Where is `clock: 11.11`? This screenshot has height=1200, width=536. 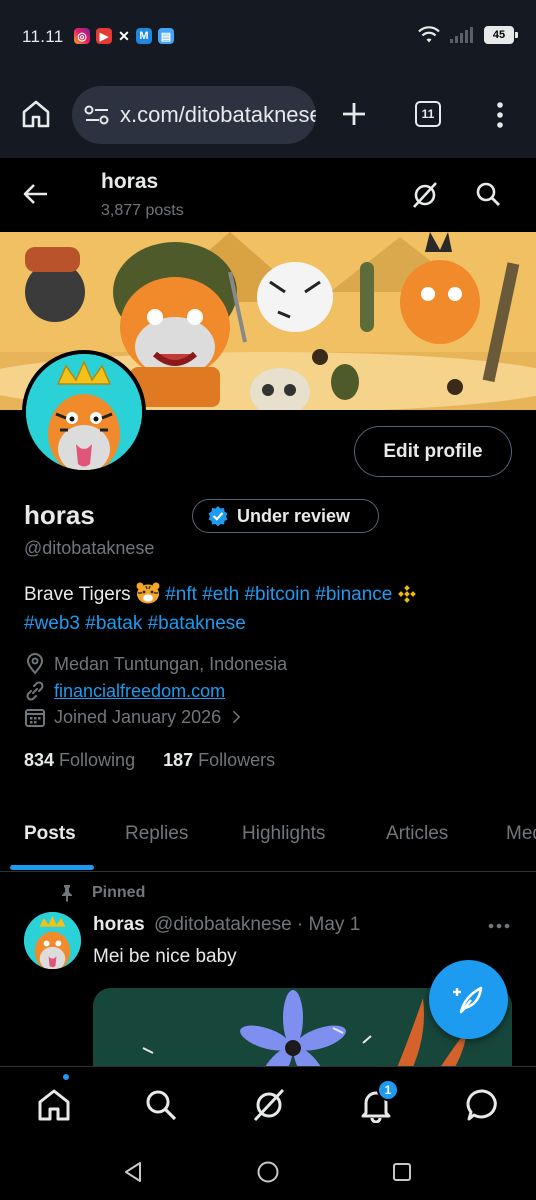 clock: 11.11 is located at coordinates (43, 36).